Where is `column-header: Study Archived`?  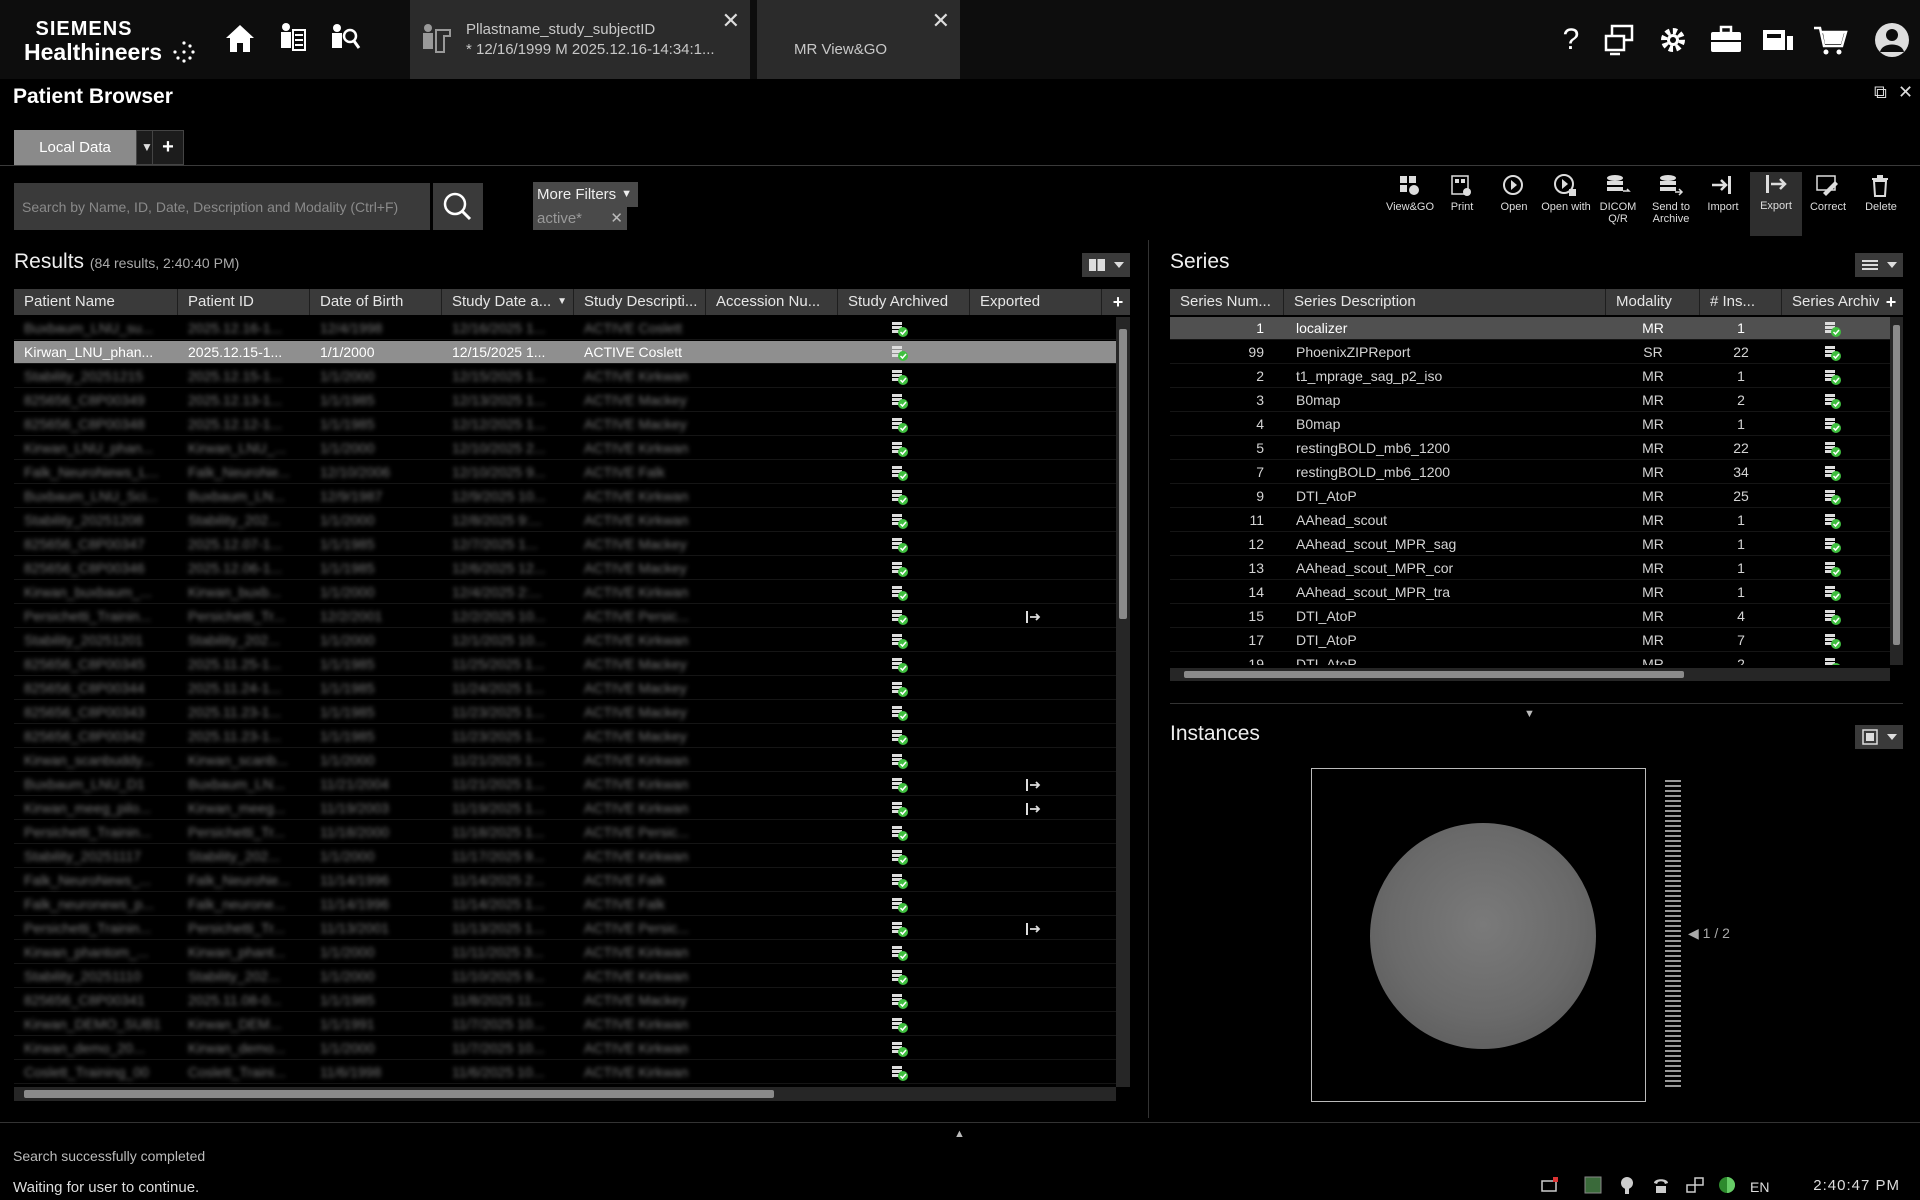
column-header: Study Archived is located at coordinates (904, 302).